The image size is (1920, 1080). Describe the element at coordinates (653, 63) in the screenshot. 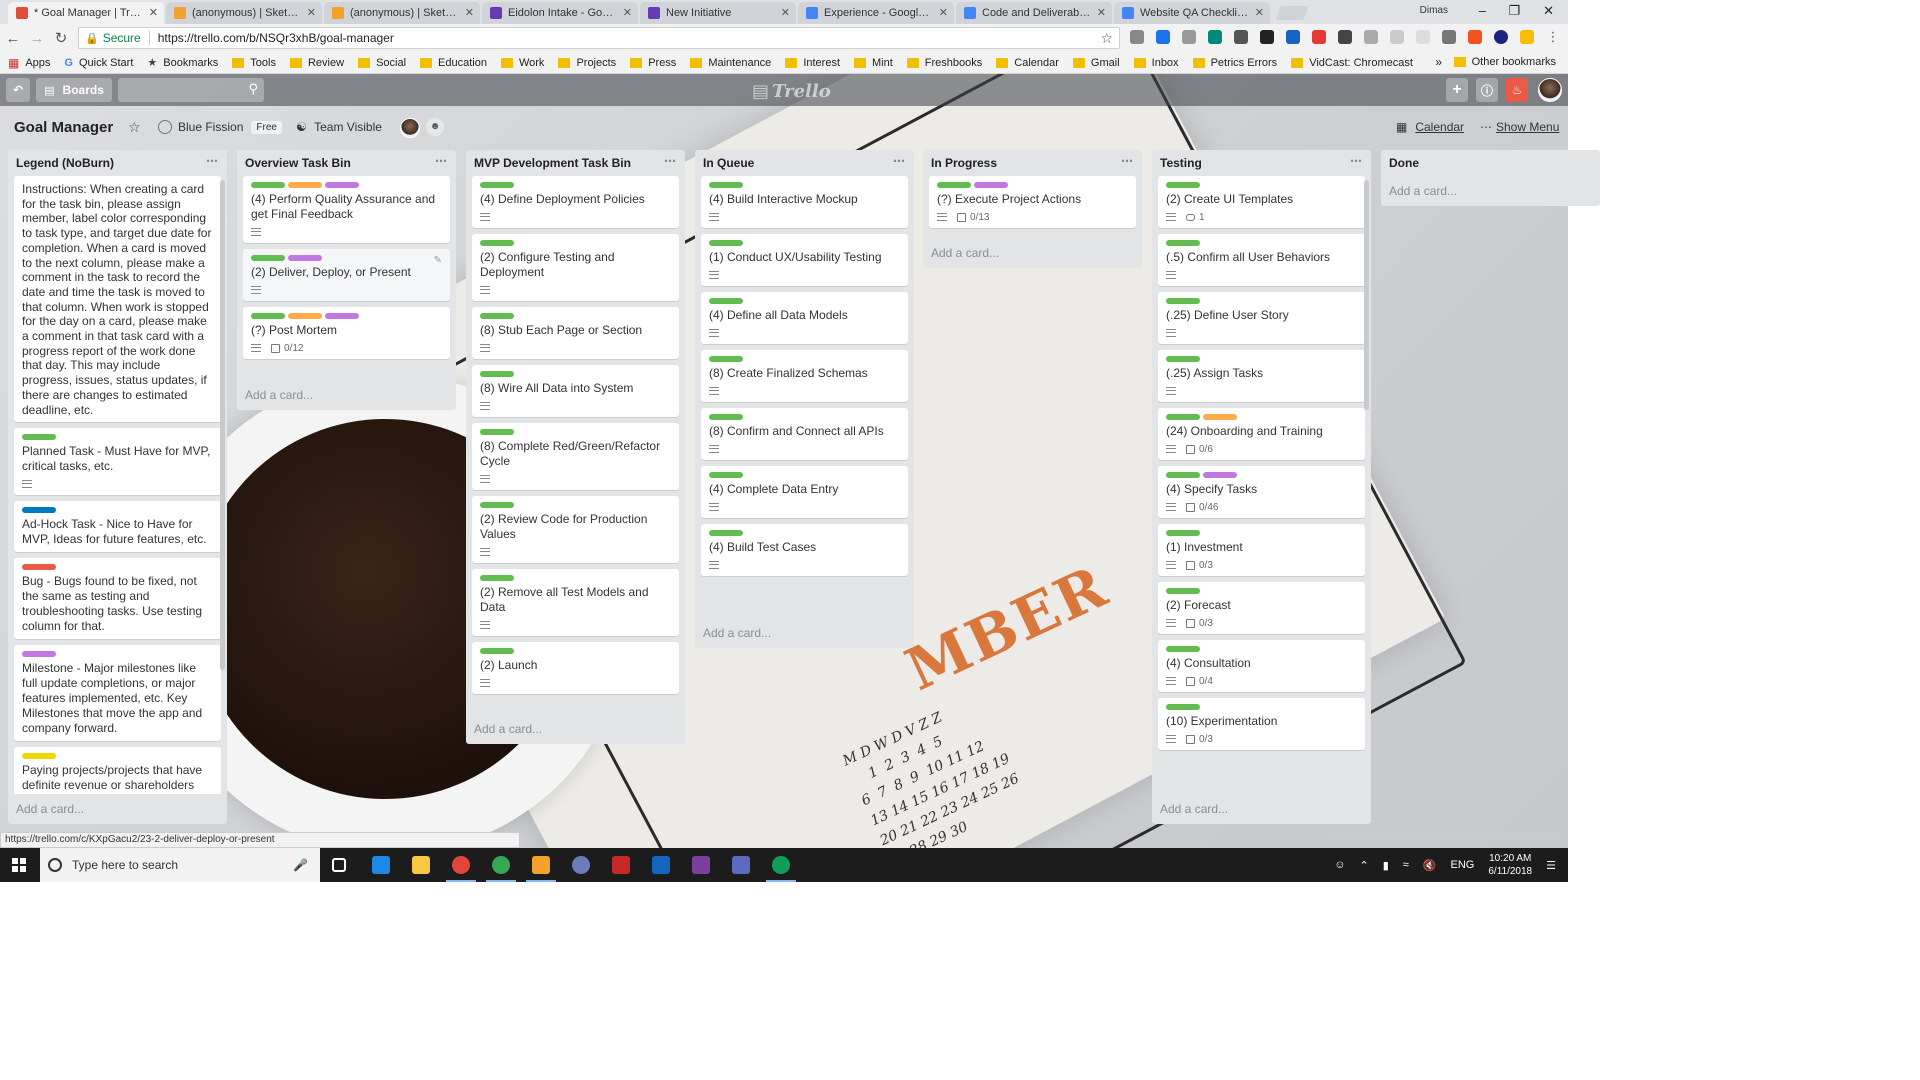

I see `bookmark-item: Press` at that location.